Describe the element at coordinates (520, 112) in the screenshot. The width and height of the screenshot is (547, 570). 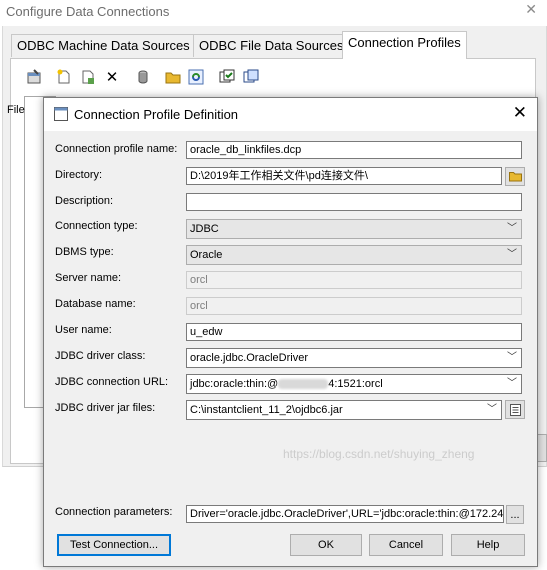
I see `dialog-close-button: ✕` at that location.